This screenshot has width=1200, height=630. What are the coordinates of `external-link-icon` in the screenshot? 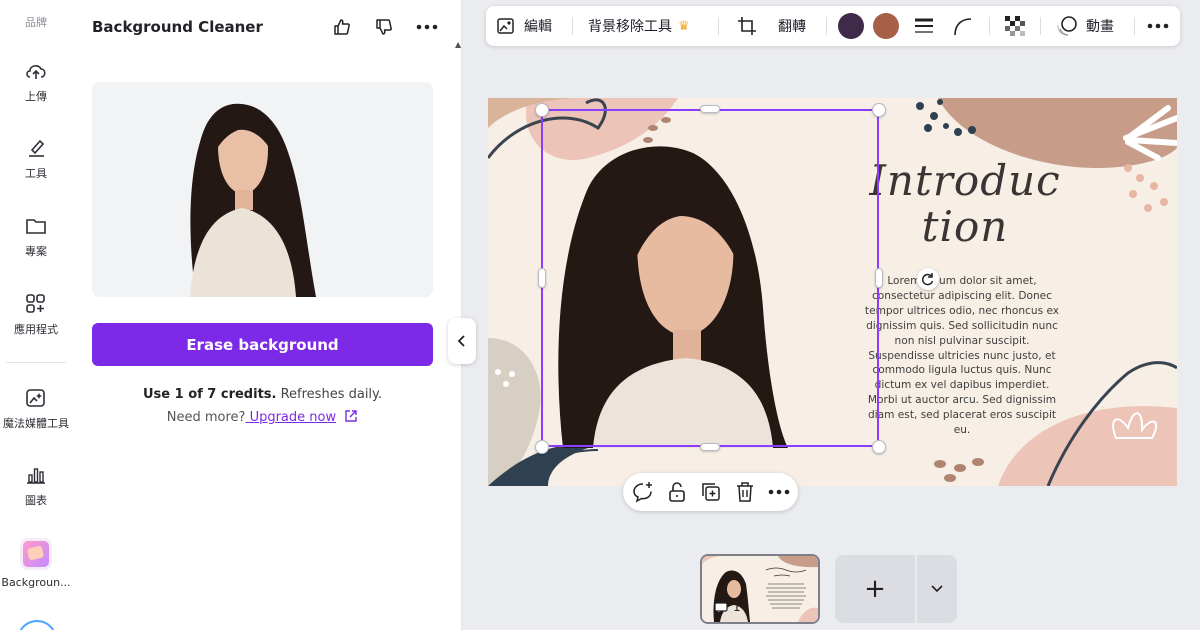 It's located at (351, 416).